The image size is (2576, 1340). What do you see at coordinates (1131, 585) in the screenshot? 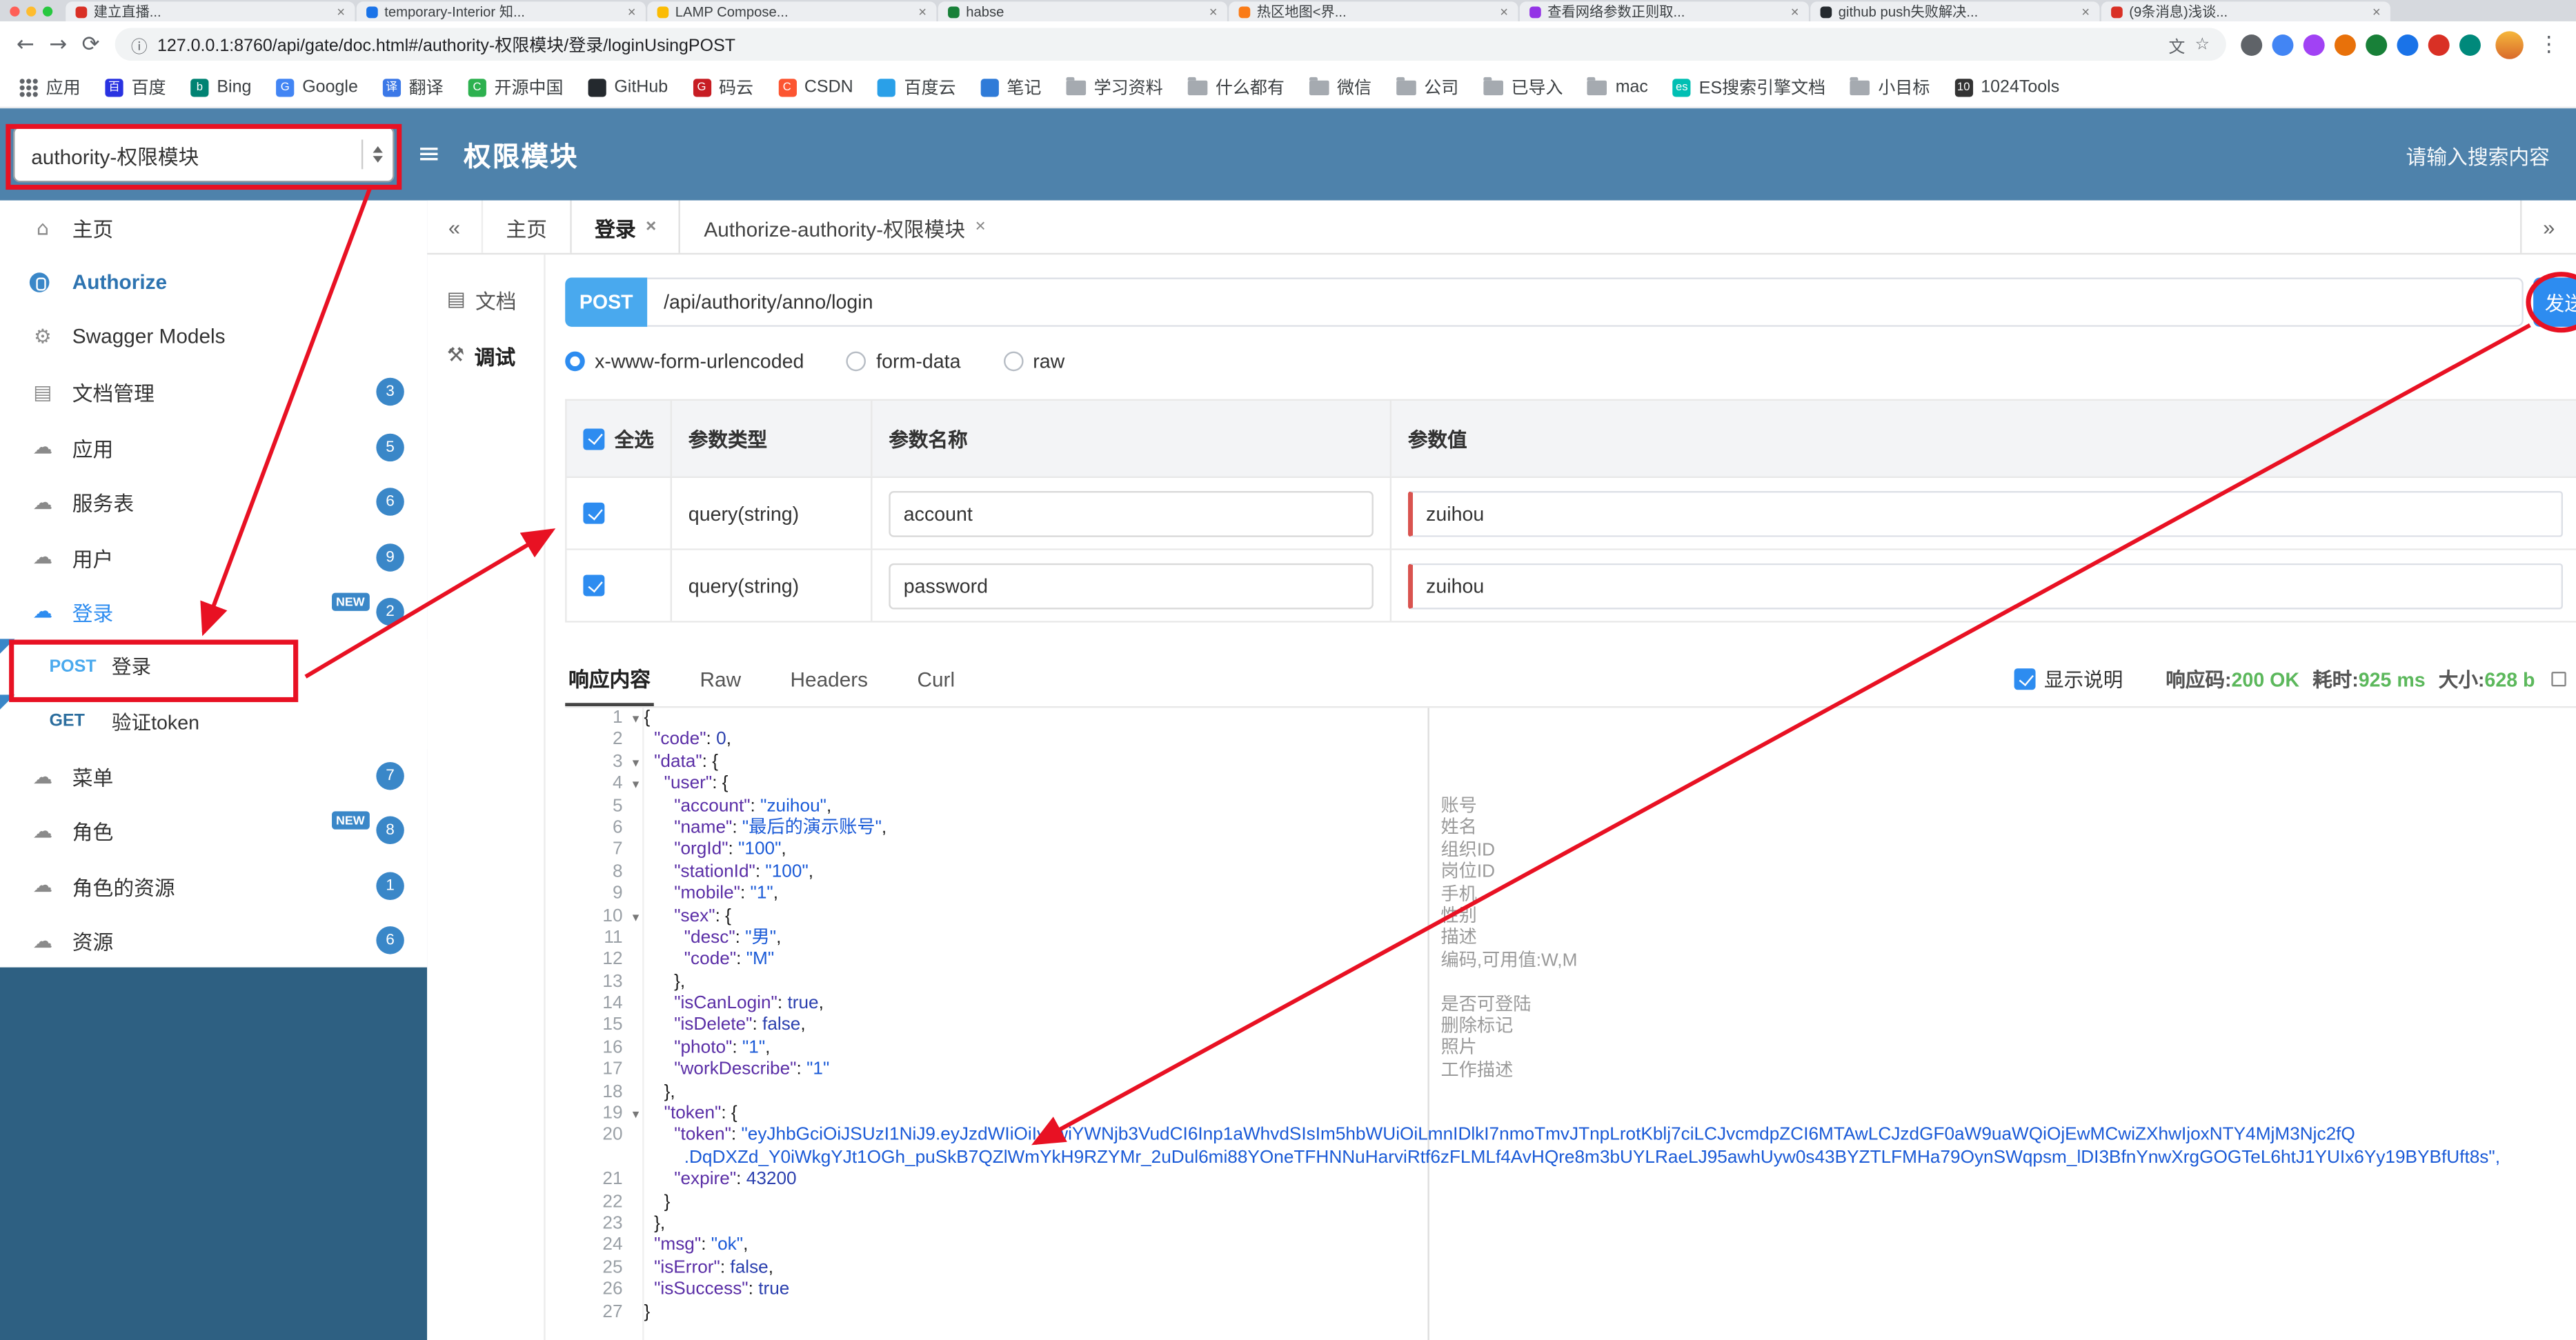
I see `param-name-input: password` at bounding box center [1131, 585].